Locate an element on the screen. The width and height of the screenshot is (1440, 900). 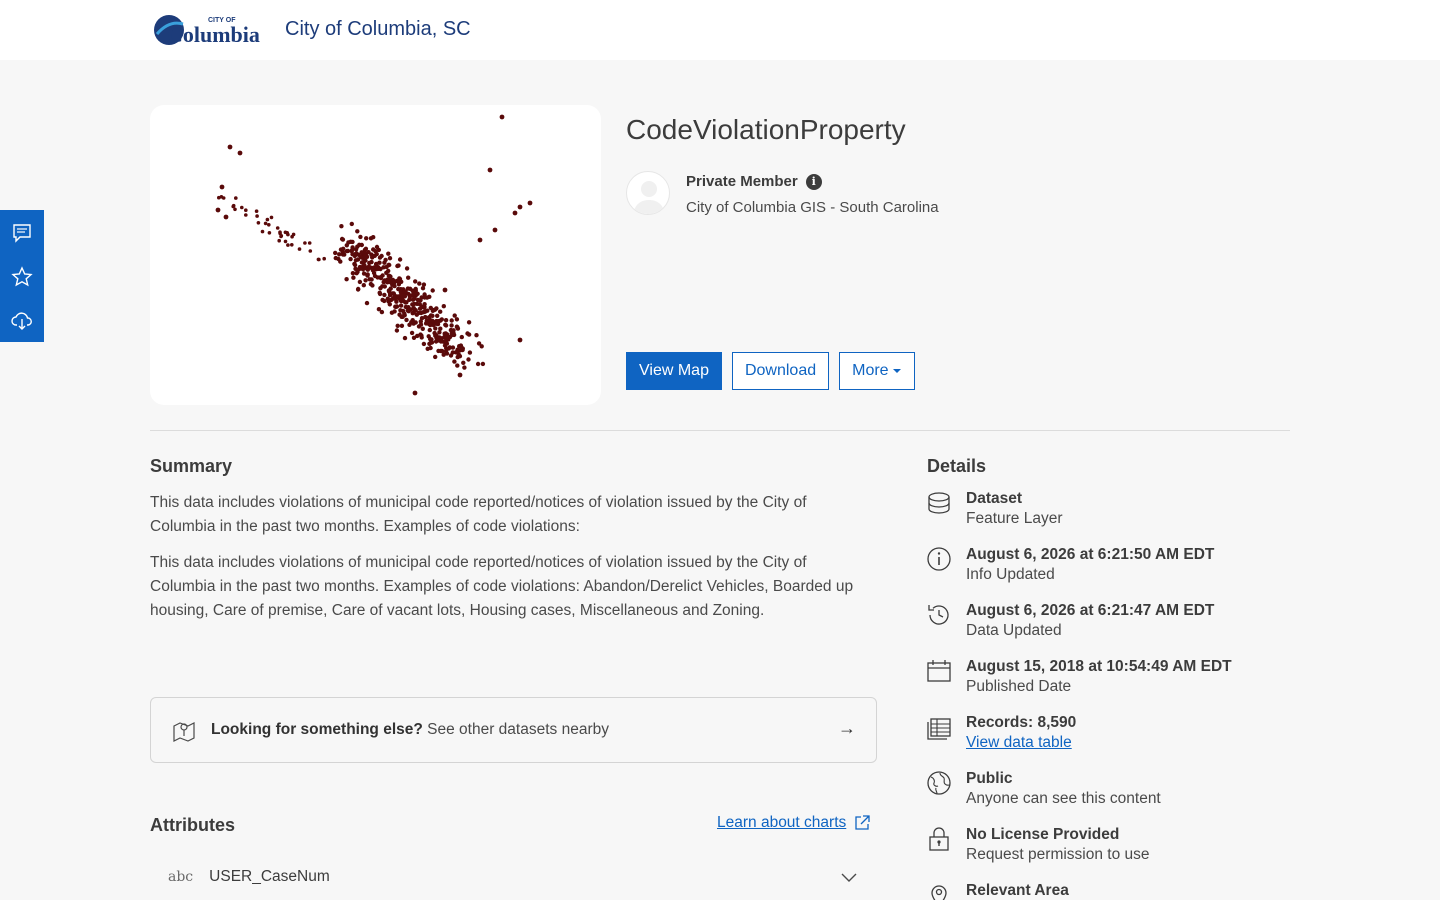
download-button: Download is located at coordinates (780, 371).